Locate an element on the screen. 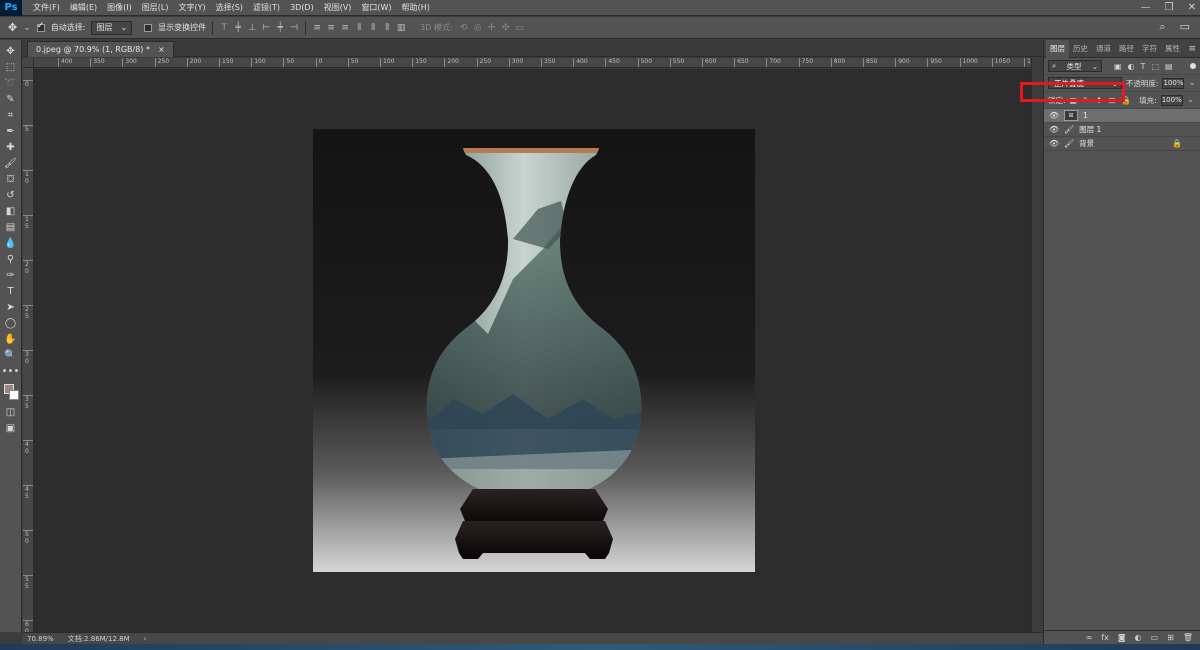 This screenshot has width=1200, height=650. new-group-icon: ▭ is located at coordinates (1155, 637).